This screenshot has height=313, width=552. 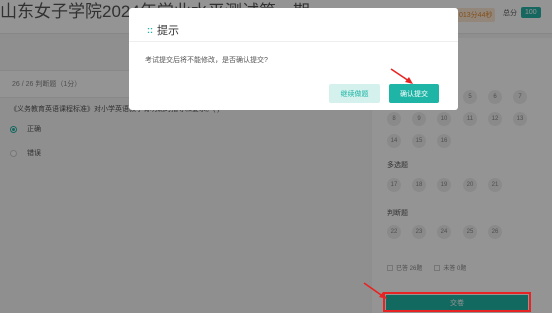 I want to click on dialog-title: :: 提示, so click(x=163, y=31).